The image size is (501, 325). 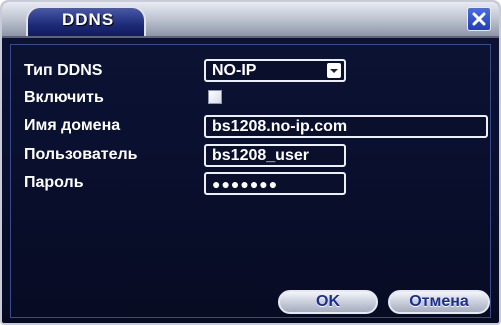 I want to click on cancel-label: Отмена, so click(x=439, y=301).